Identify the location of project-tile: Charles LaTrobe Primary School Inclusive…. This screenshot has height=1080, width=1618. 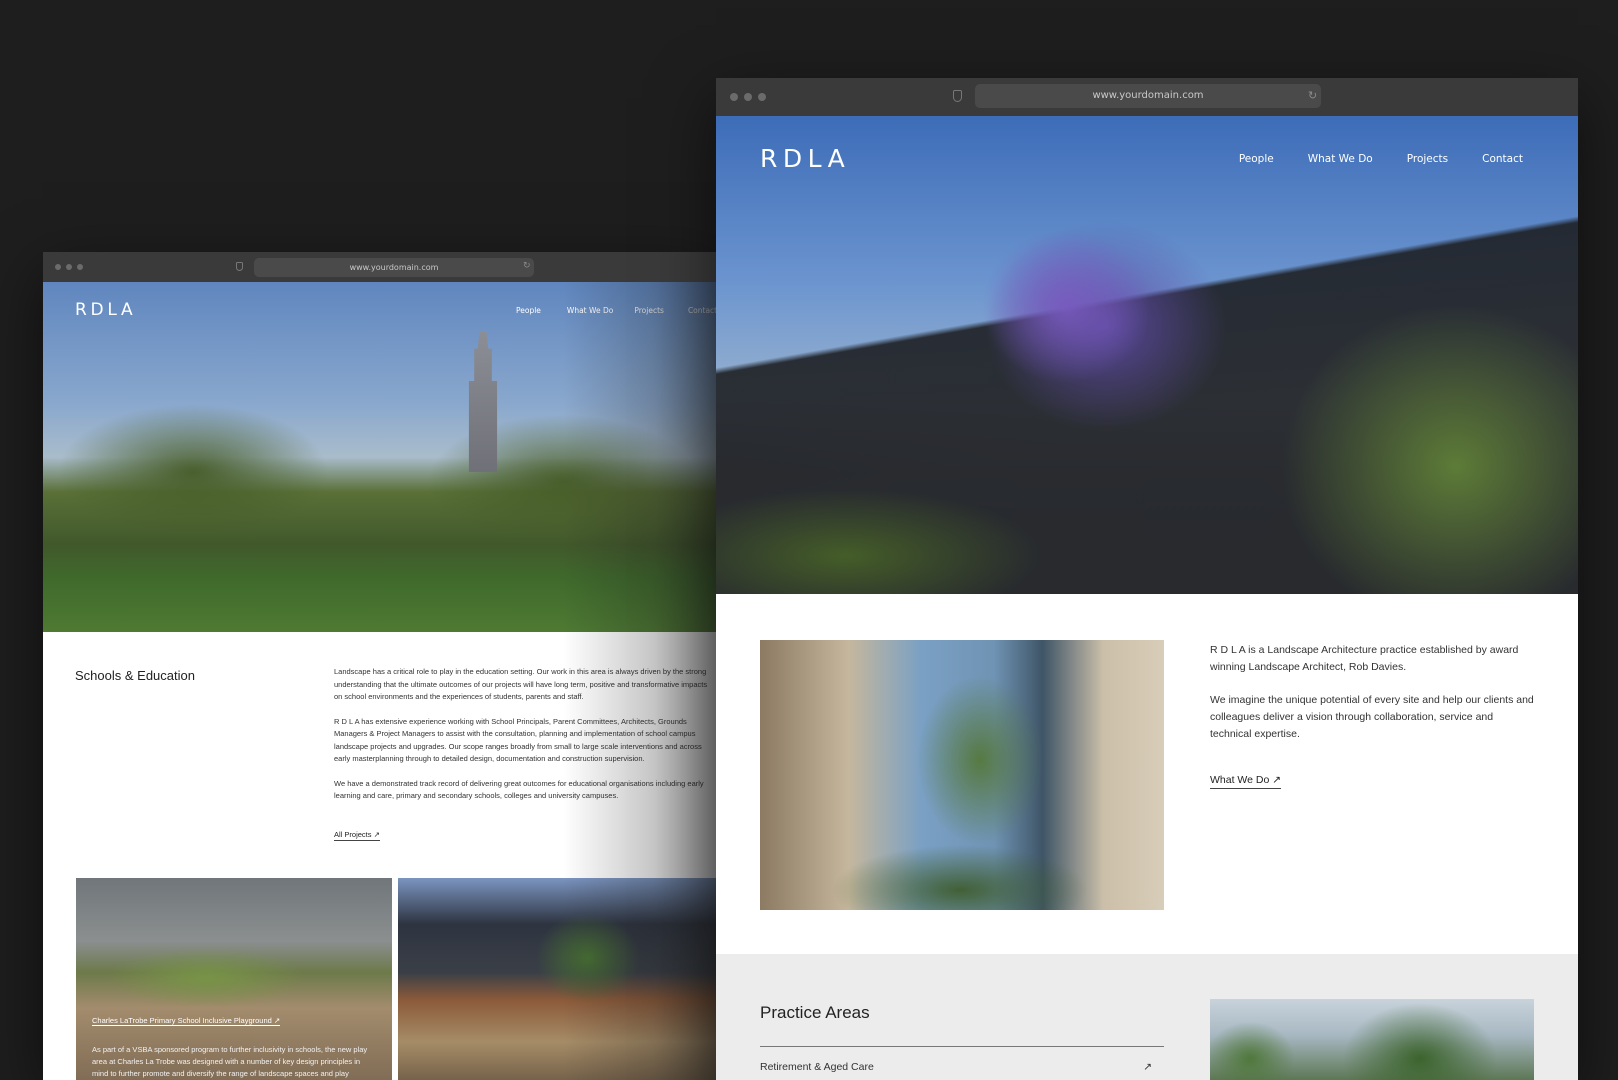
(234, 979).